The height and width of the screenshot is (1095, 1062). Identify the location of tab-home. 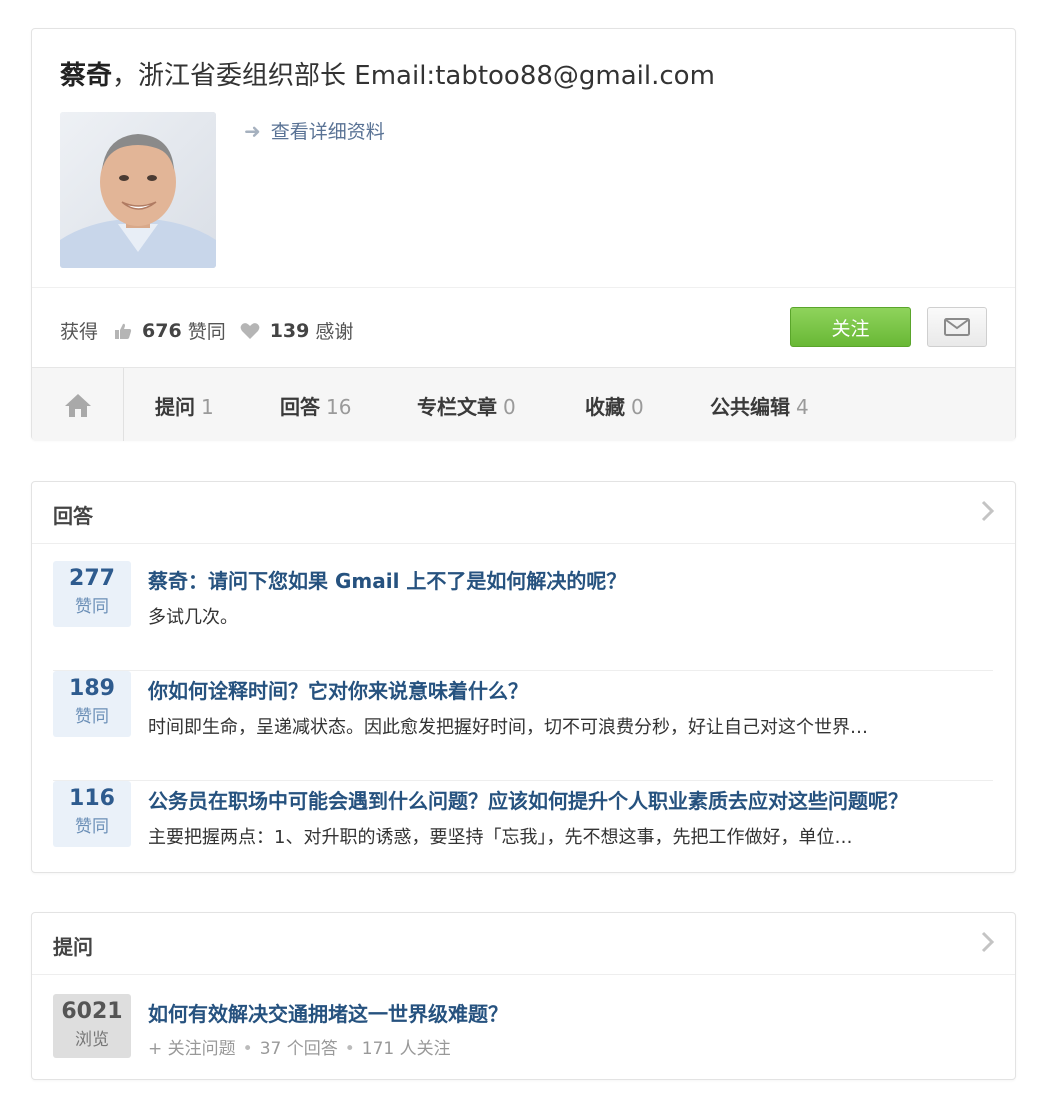
(78, 404).